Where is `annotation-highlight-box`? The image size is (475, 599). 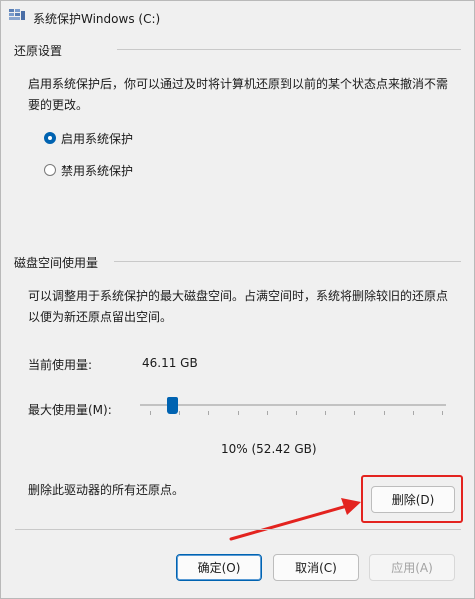 annotation-highlight-box is located at coordinates (412, 499).